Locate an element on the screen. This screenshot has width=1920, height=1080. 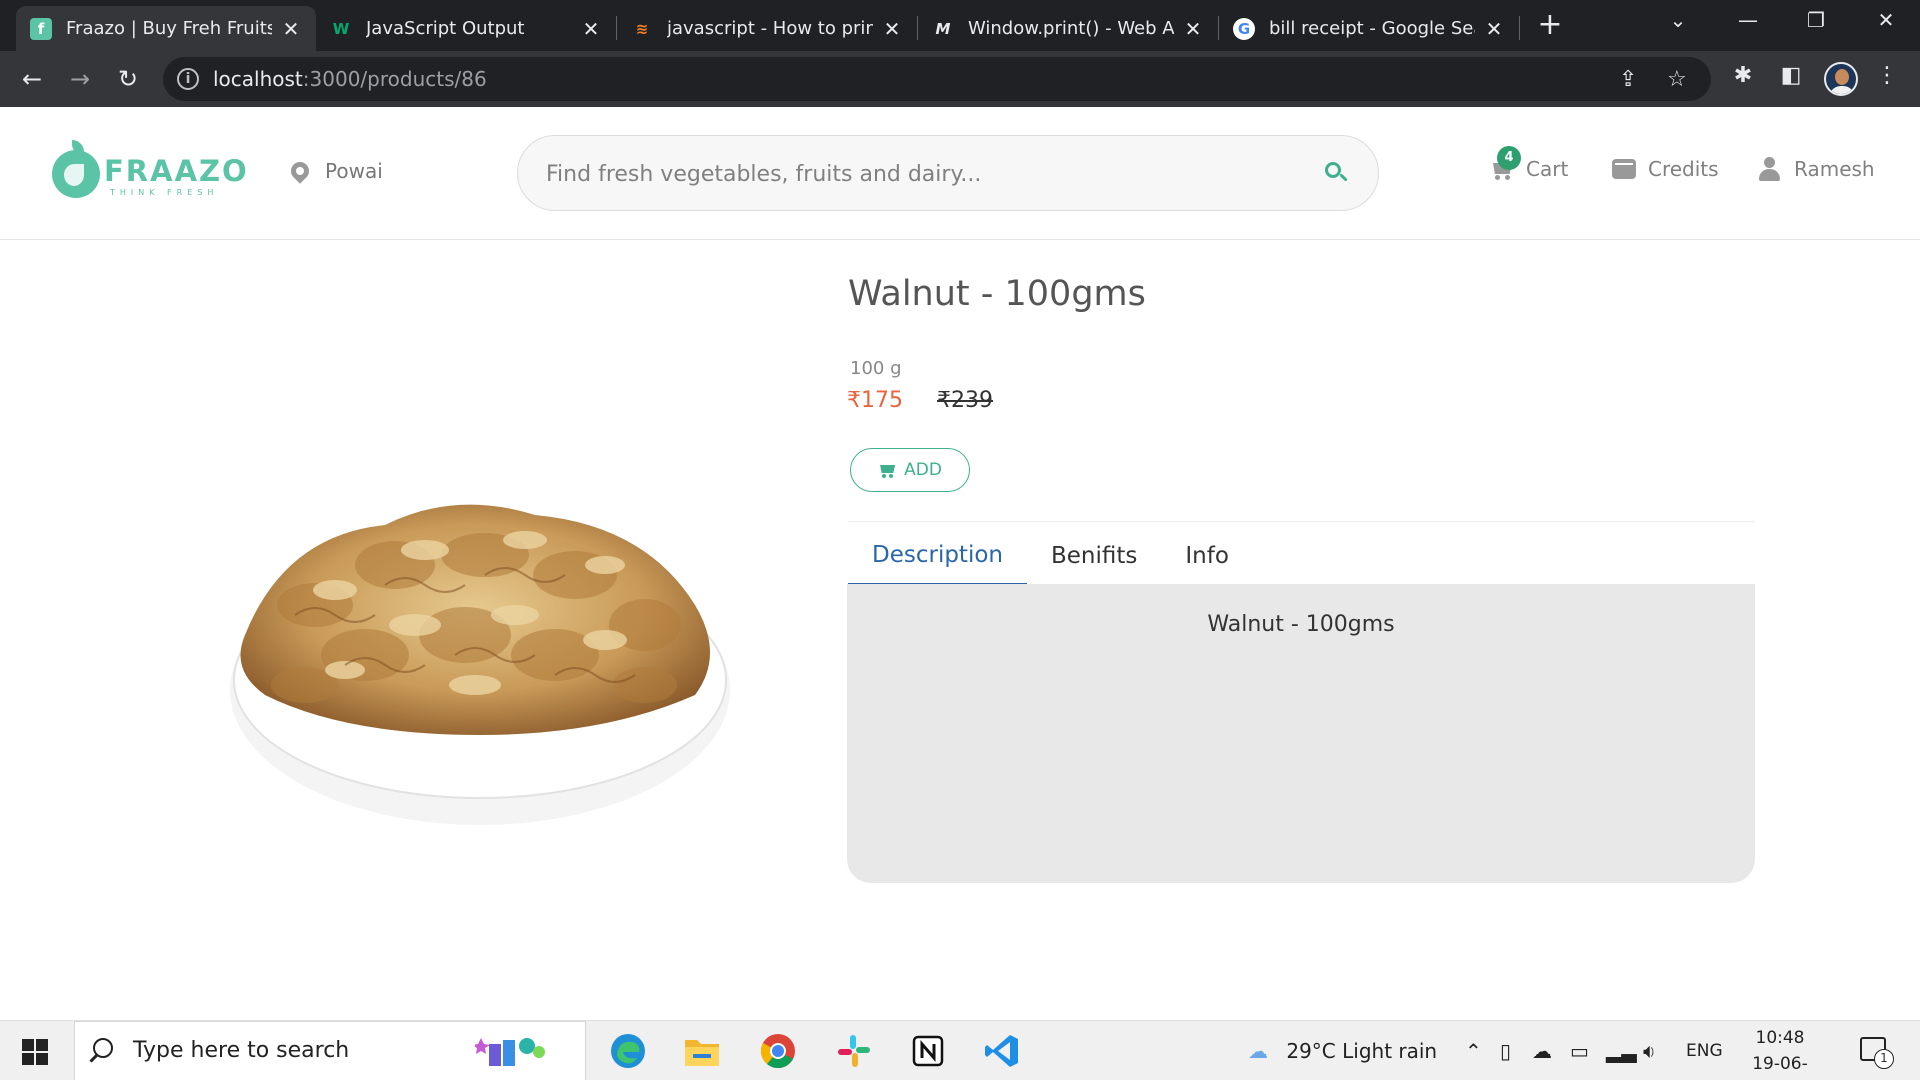
tab-title: JavaScript Output is located at coordinates (445, 28).